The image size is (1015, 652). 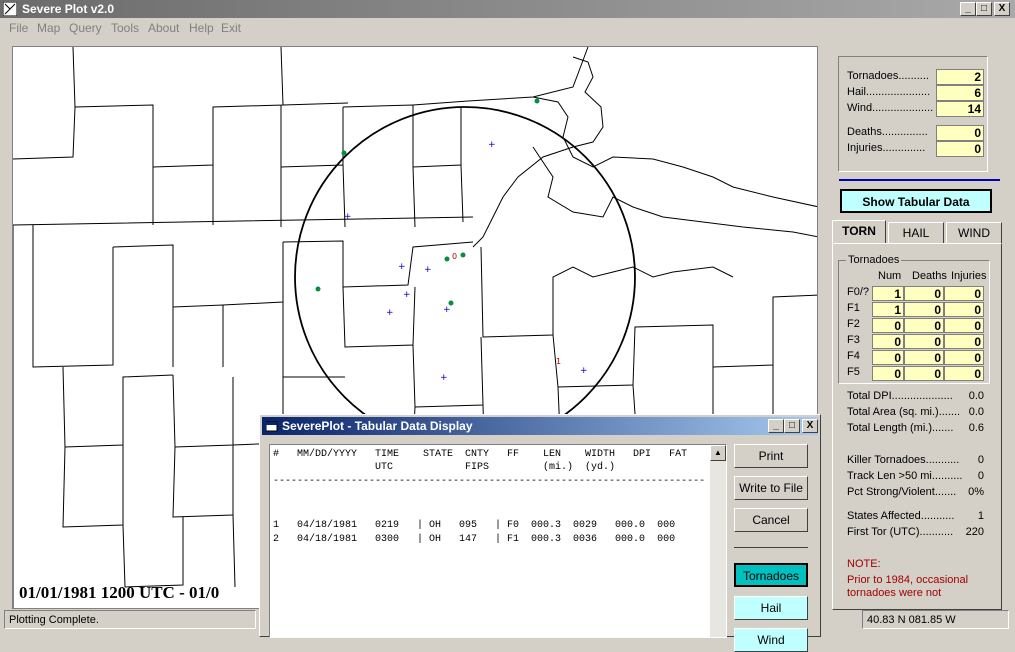 I want to click on map-label-1: 1, so click(x=558, y=361).